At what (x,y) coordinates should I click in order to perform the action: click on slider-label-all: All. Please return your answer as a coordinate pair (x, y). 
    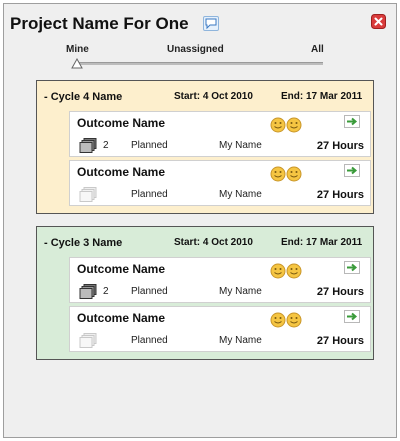
    Looking at the image, I should click on (317, 49).